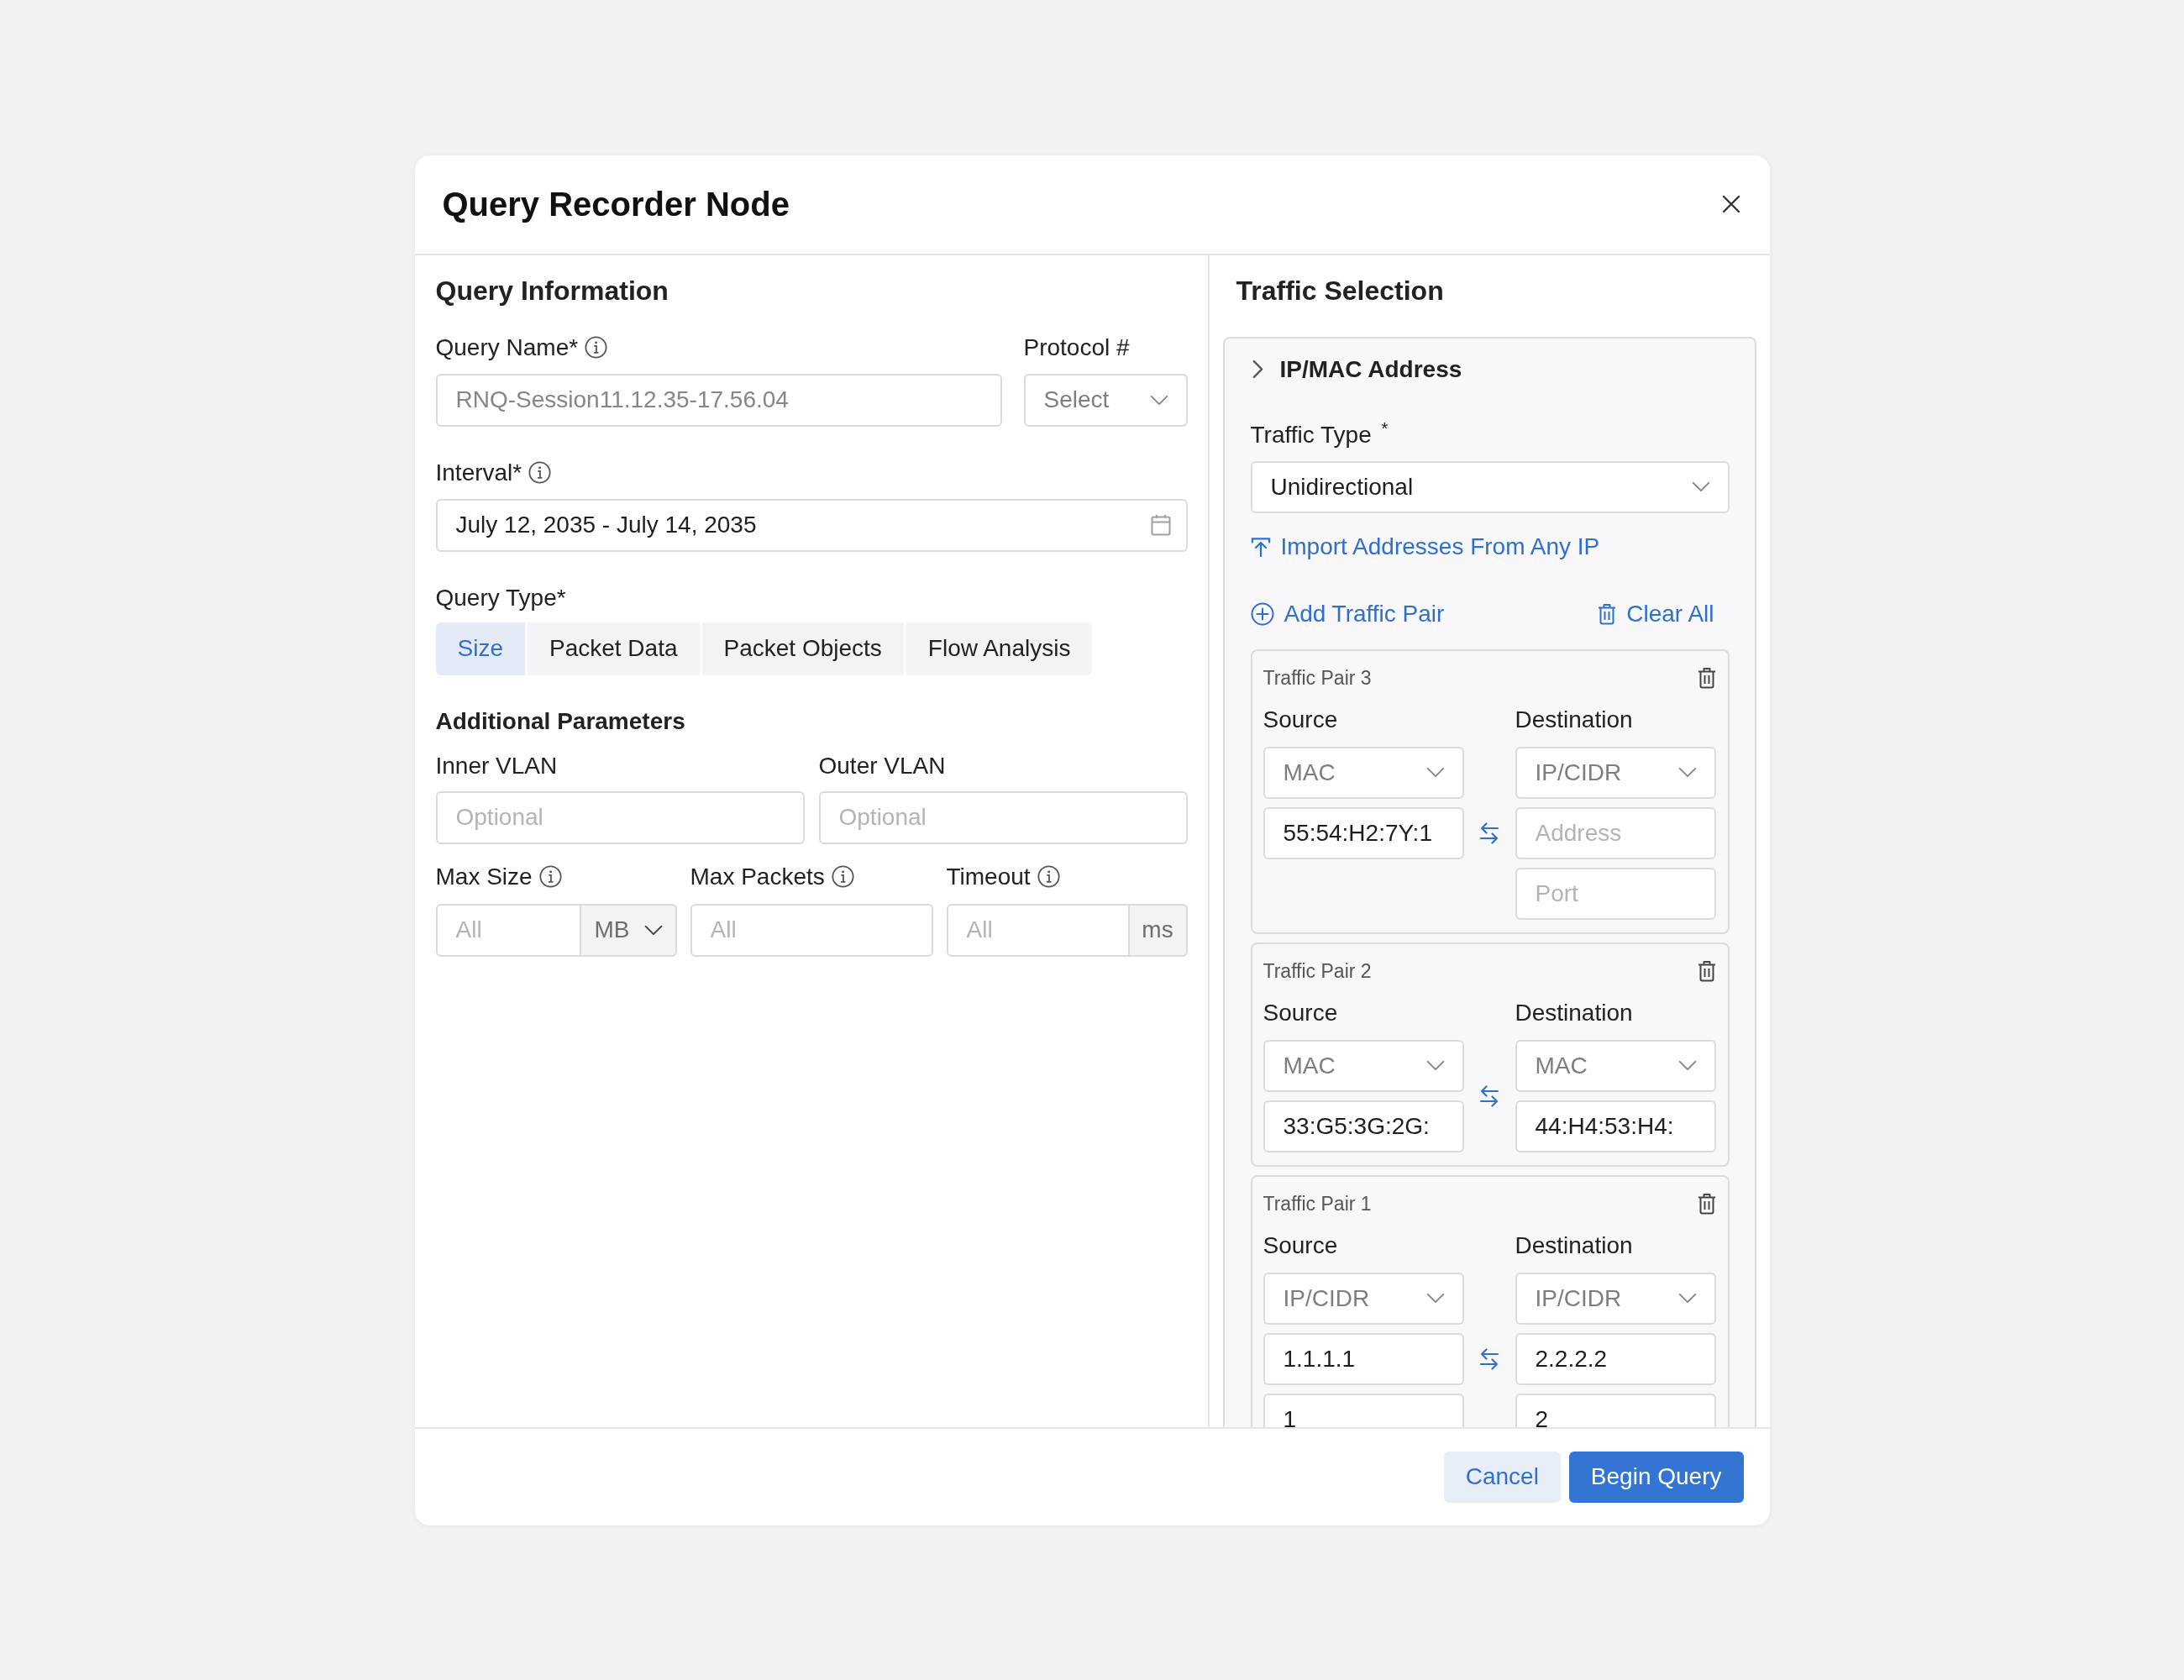  I want to click on date-range-field: July 12, 2035 - July 14, 2035, so click(811, 525).